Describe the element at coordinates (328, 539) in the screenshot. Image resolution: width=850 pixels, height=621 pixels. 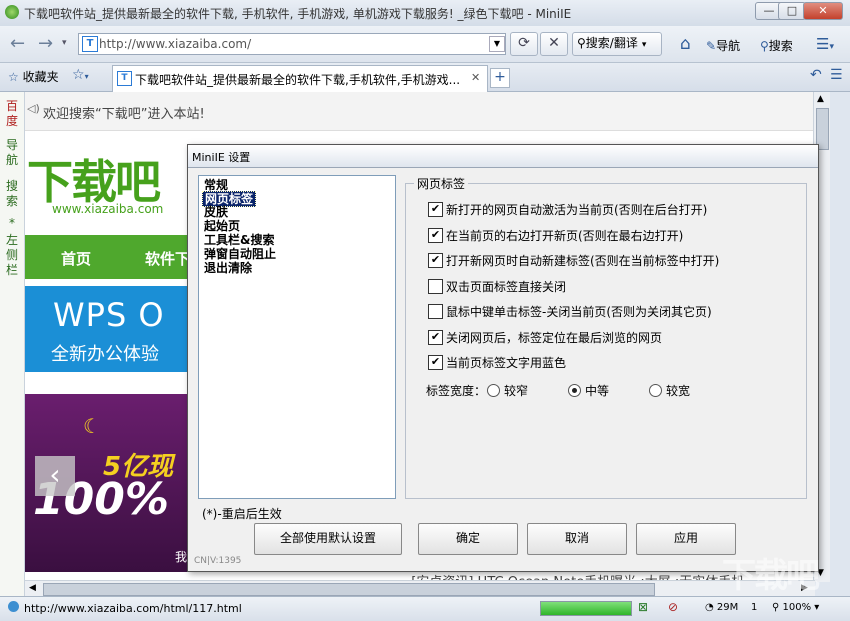
I see `restore-defaults-button: 全部使用默认设置` at that location.